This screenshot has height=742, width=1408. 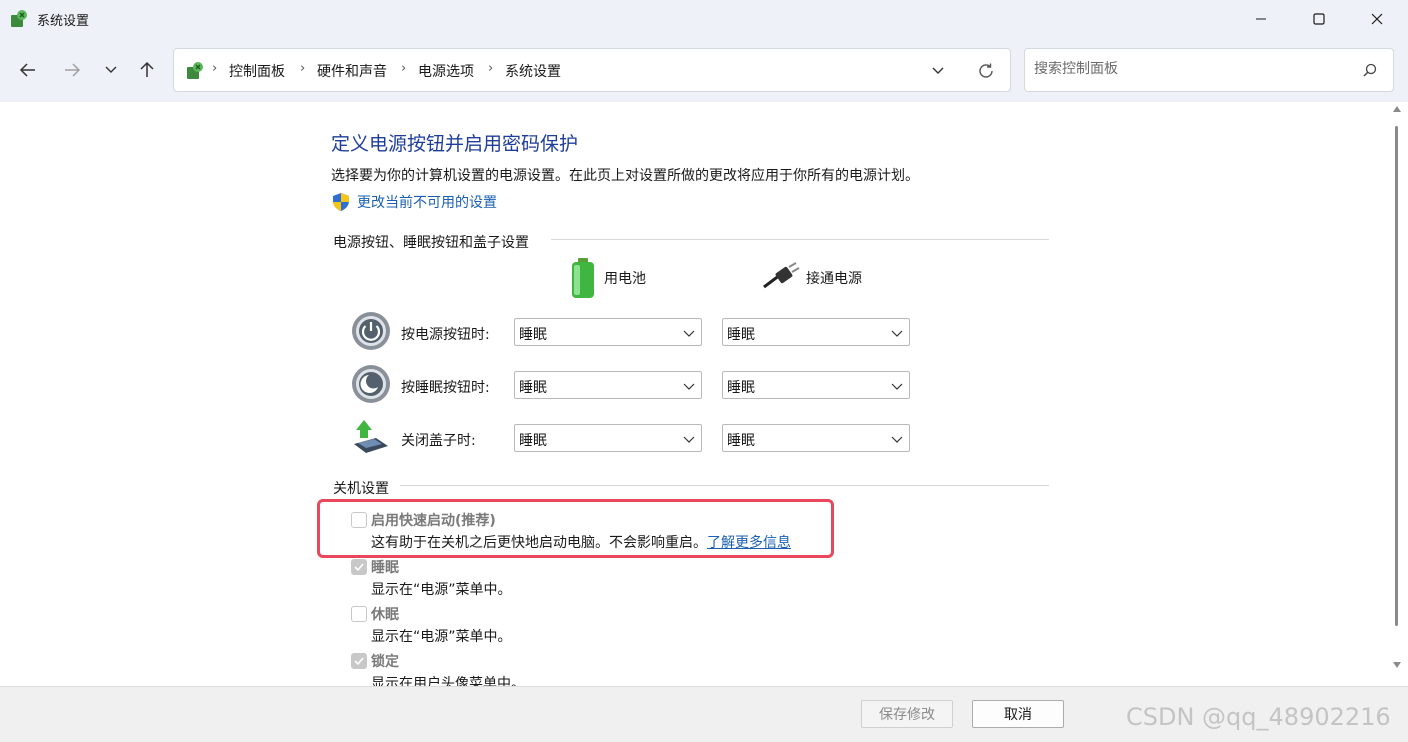 I want to click on sleep-button-label: 按睡眠按钮时:, so click(x=445, y=388).